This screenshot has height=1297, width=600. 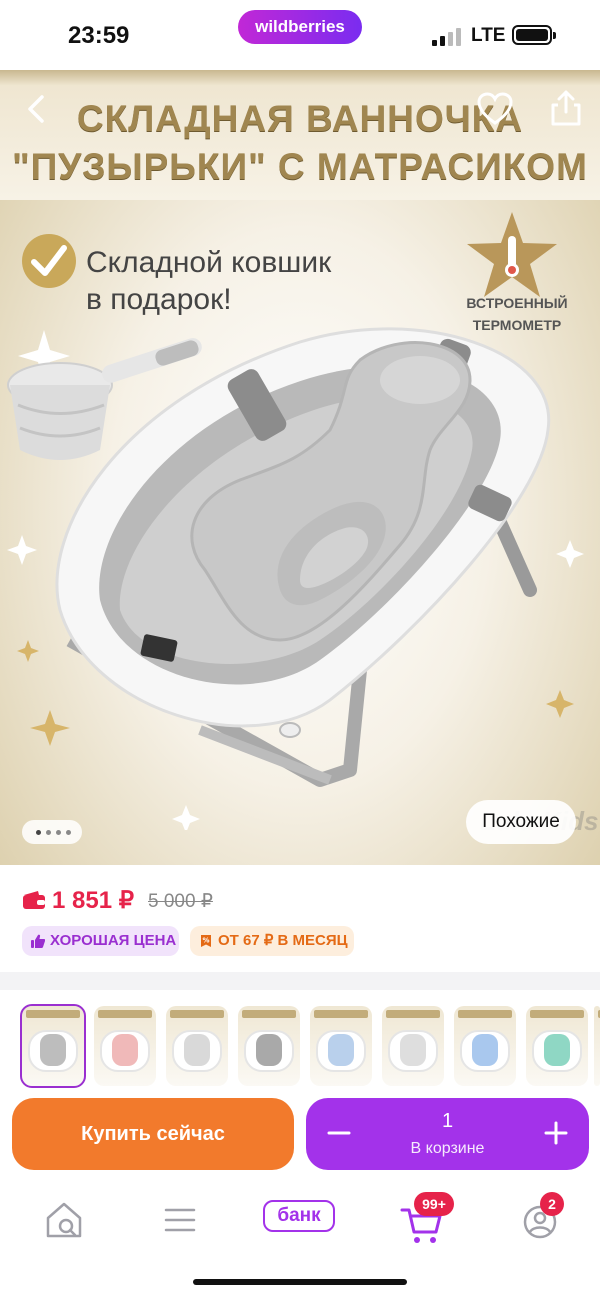 What do you see at coordinates (34, 900) in the screenshot?
I see `wallet-icon` at bounding box center [34, 900].